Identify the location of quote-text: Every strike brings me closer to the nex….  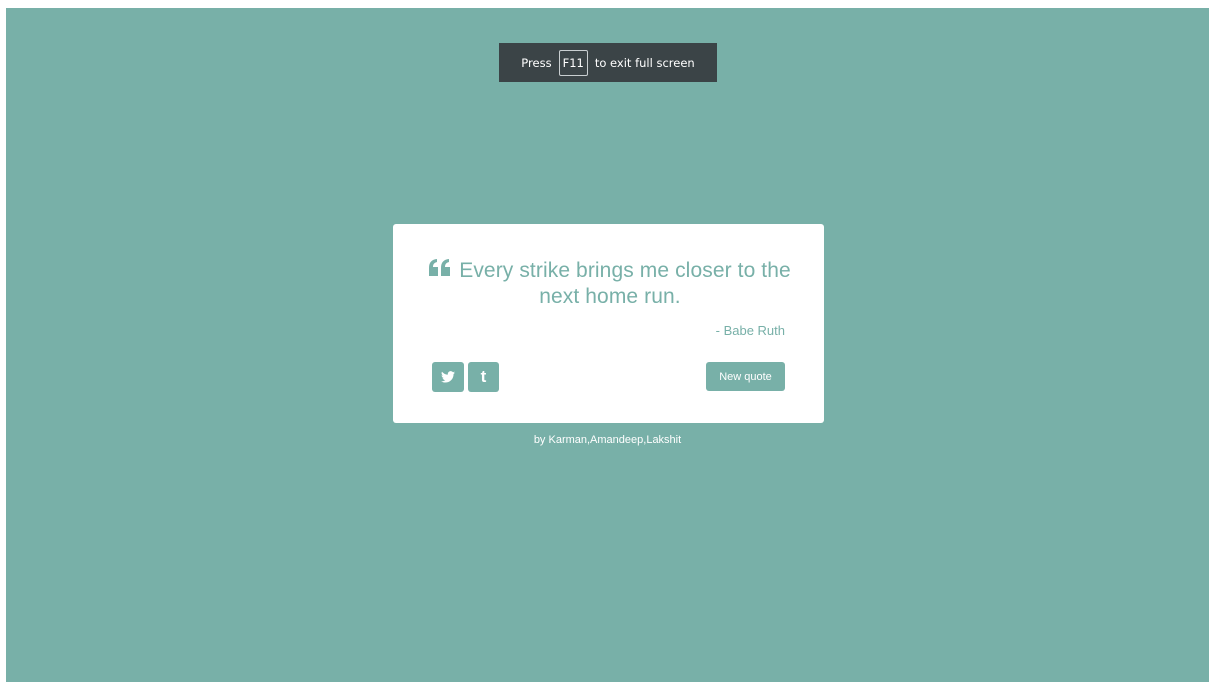
(625, 283).